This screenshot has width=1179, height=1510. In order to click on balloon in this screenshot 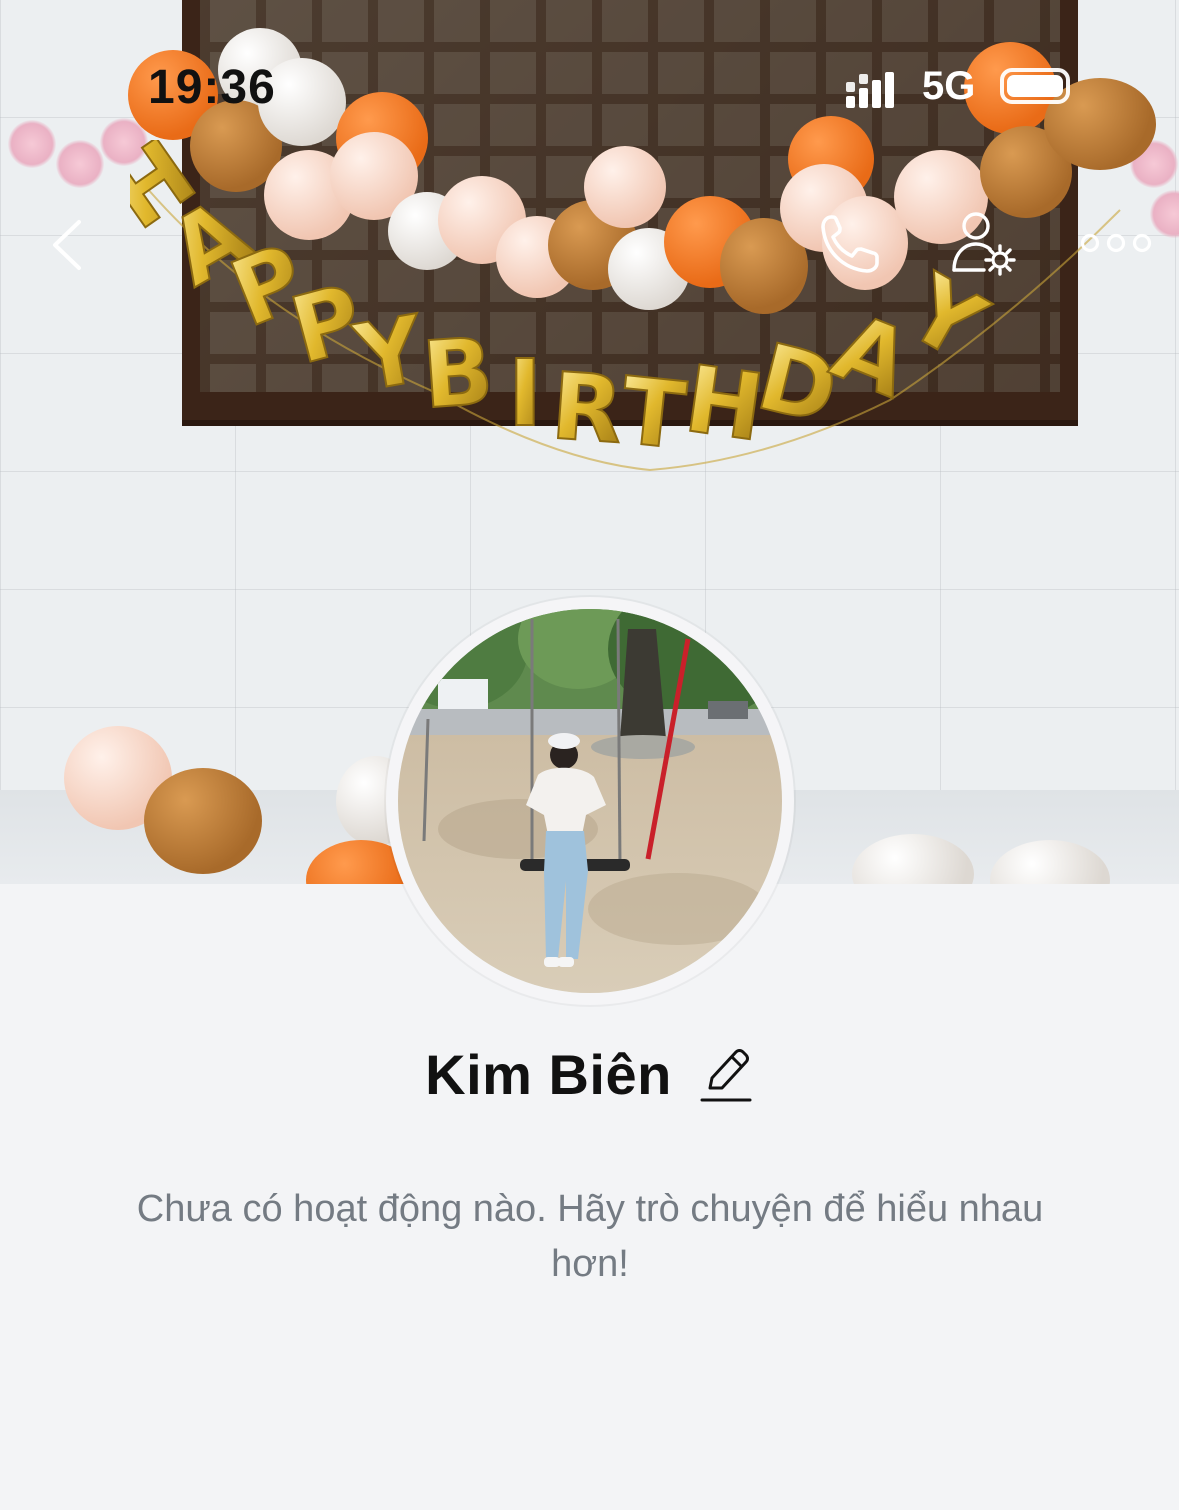, I will do `click(203, 821)`.